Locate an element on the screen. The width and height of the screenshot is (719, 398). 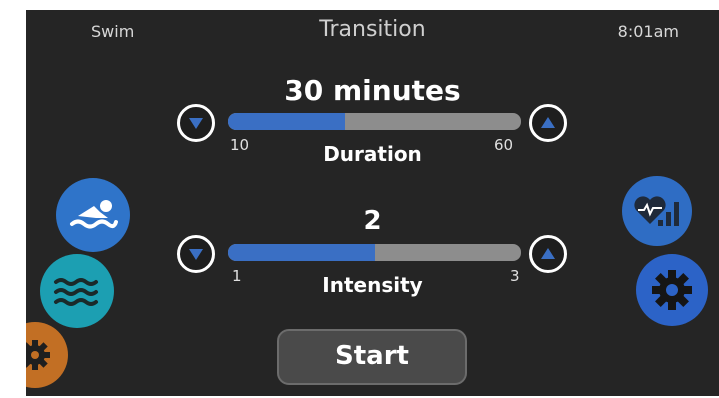
water-button is located at coordinates (77, 291).